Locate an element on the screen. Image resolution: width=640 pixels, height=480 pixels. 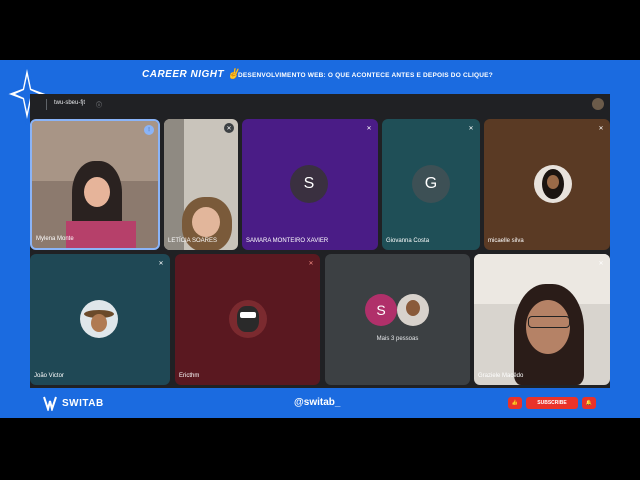
more-participants-tile: S Mais 3 pessoas is located at coordinates (397, 319).